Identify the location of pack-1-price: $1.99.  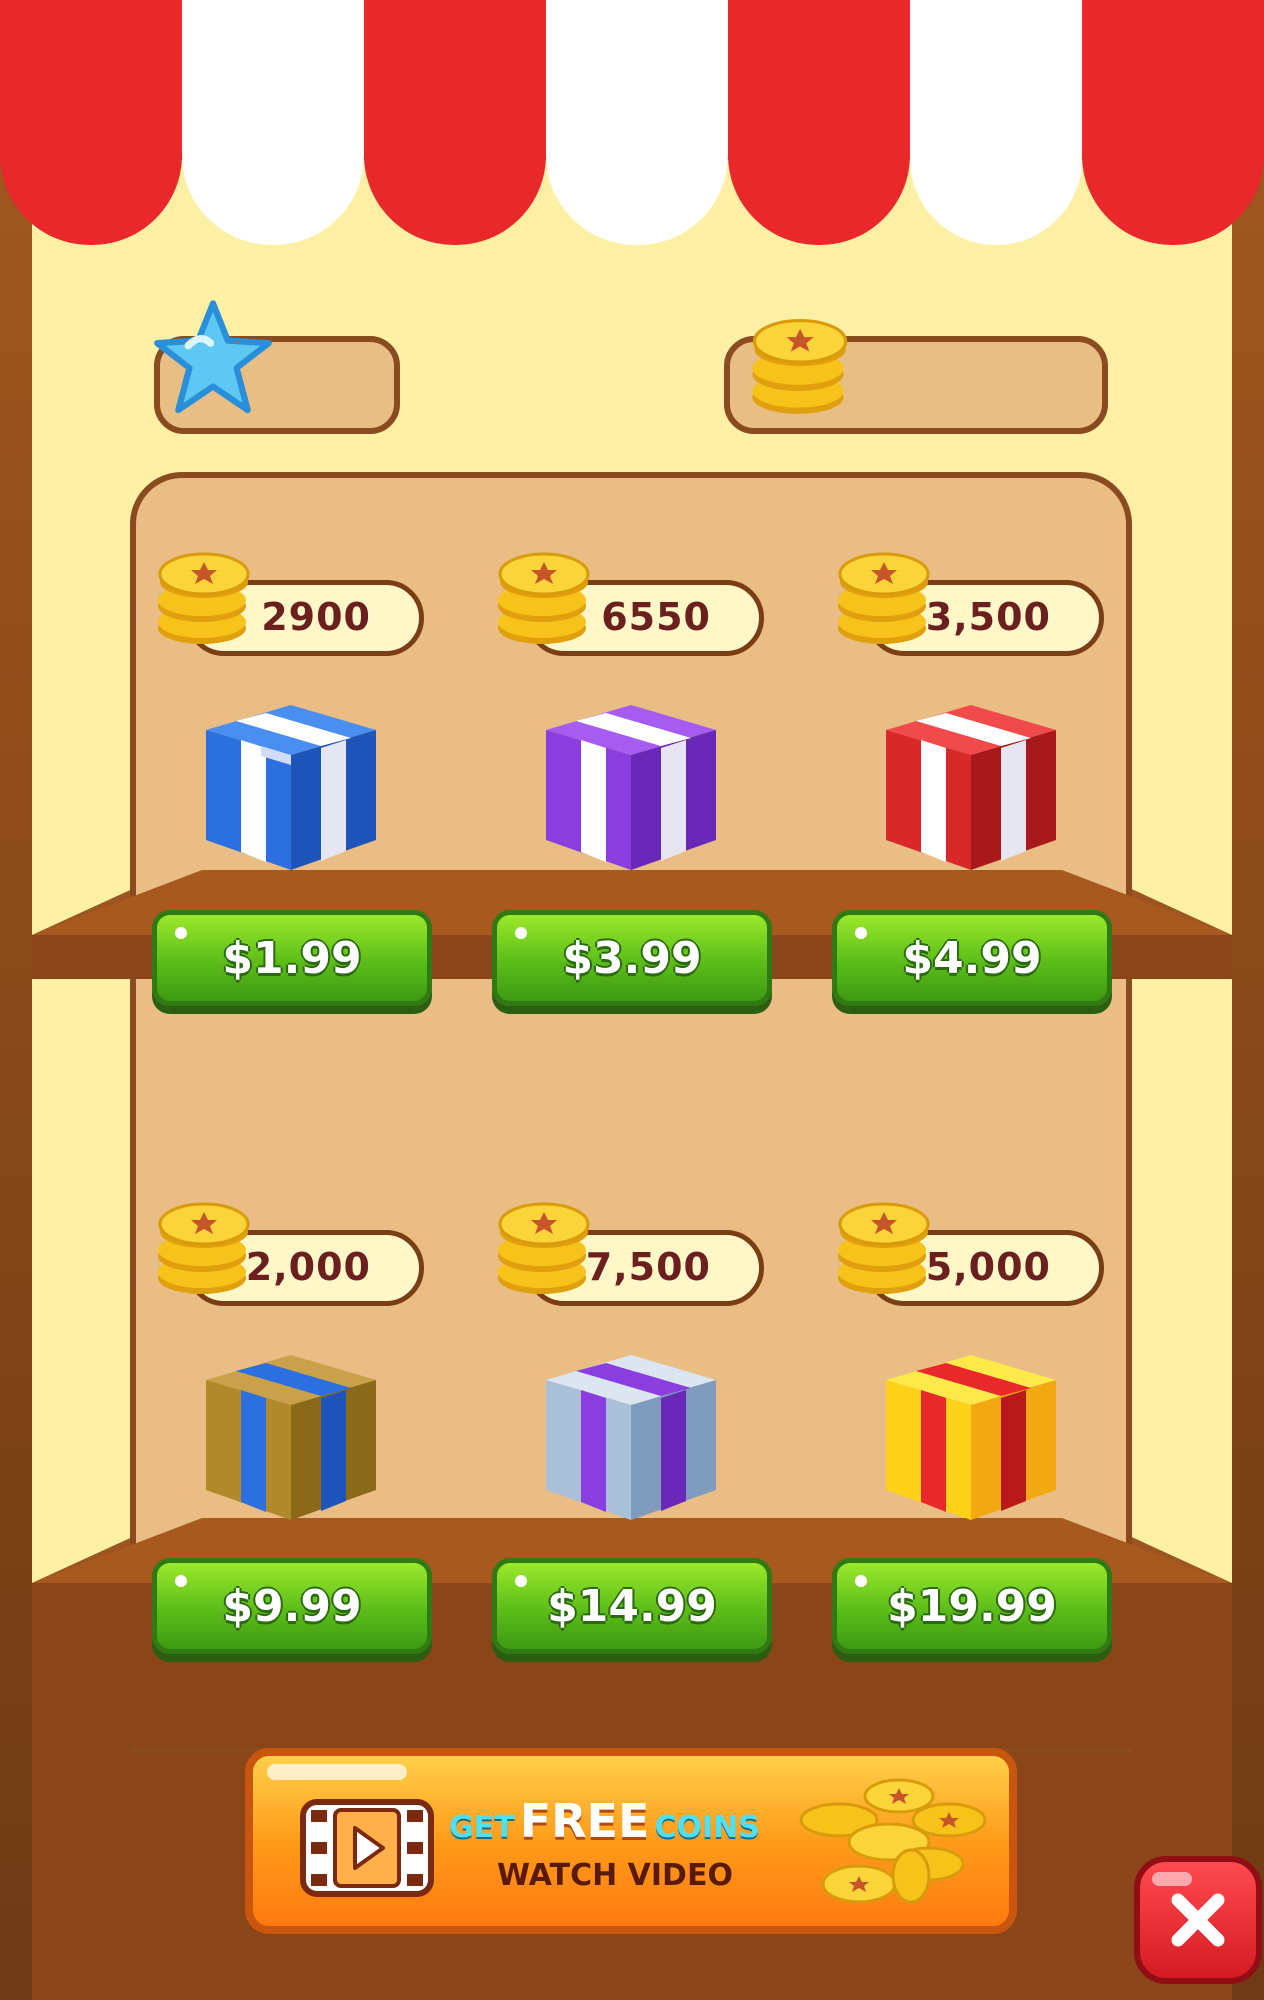
(292, 958).